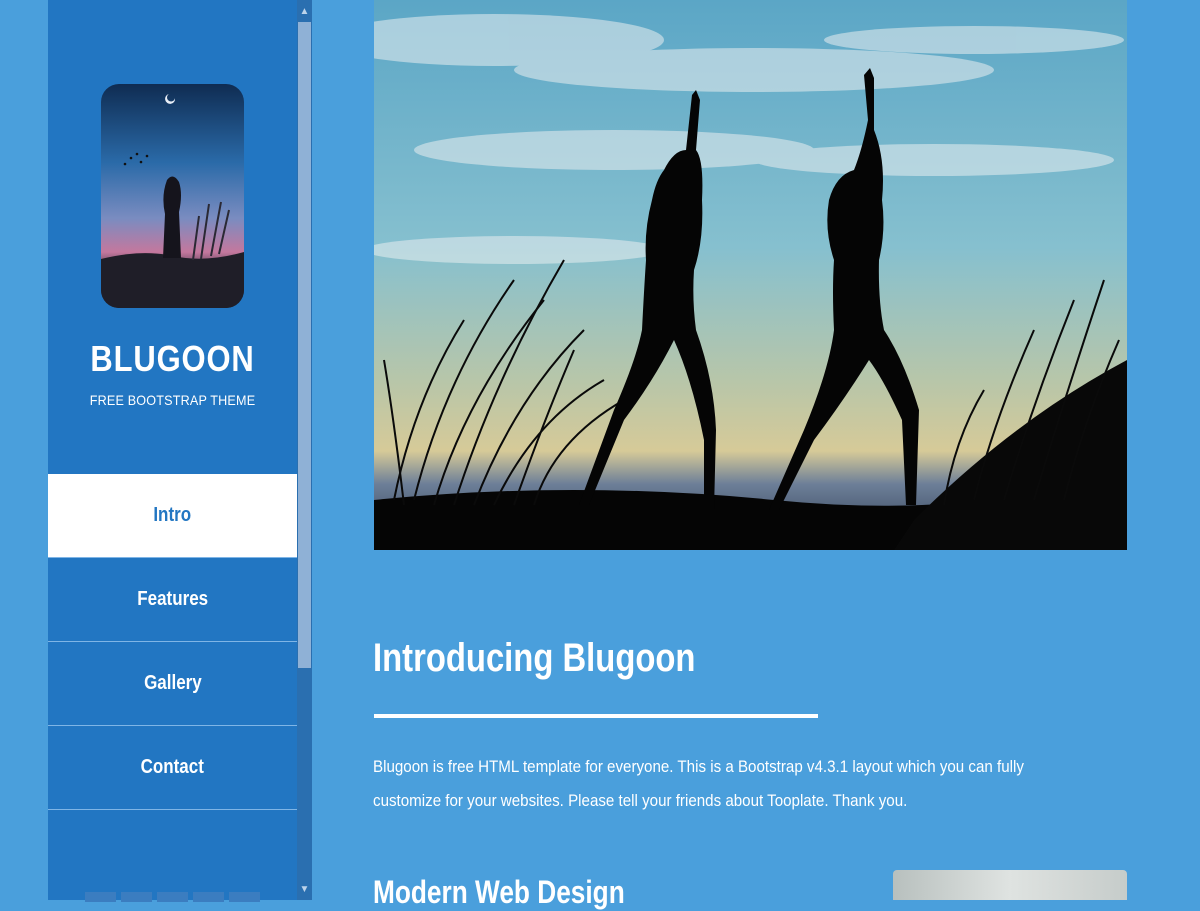 This screenshot has height=911, width=1200. Describe the element at coordinates (304, 345) in the screenshot. I see `scrollbar-thumb` at that location.